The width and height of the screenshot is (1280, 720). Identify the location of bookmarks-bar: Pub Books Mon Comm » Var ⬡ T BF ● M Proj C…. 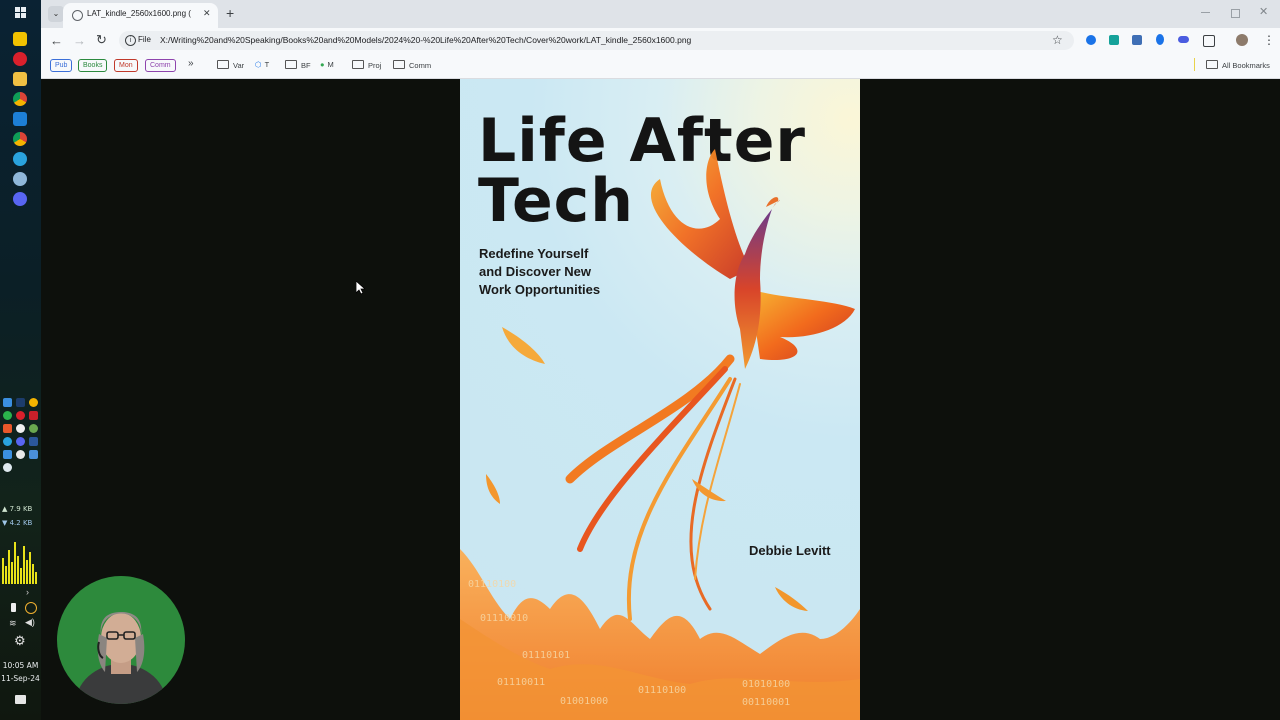
(660, 66).